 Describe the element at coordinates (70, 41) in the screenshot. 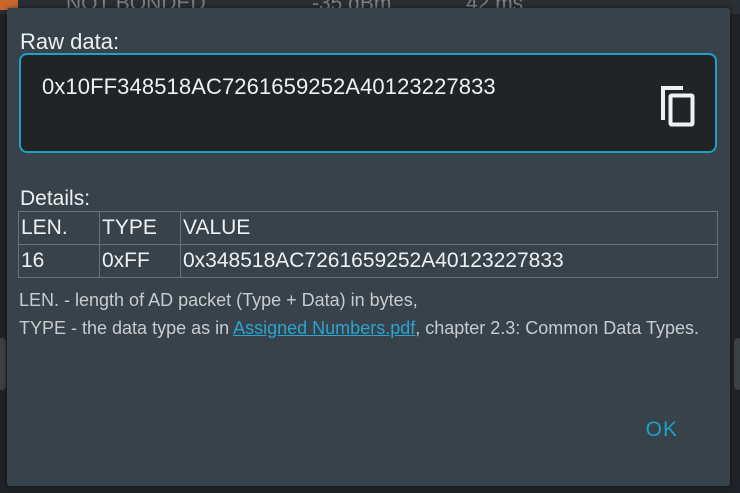

I see `dialog-title: Raw data:` at that location.